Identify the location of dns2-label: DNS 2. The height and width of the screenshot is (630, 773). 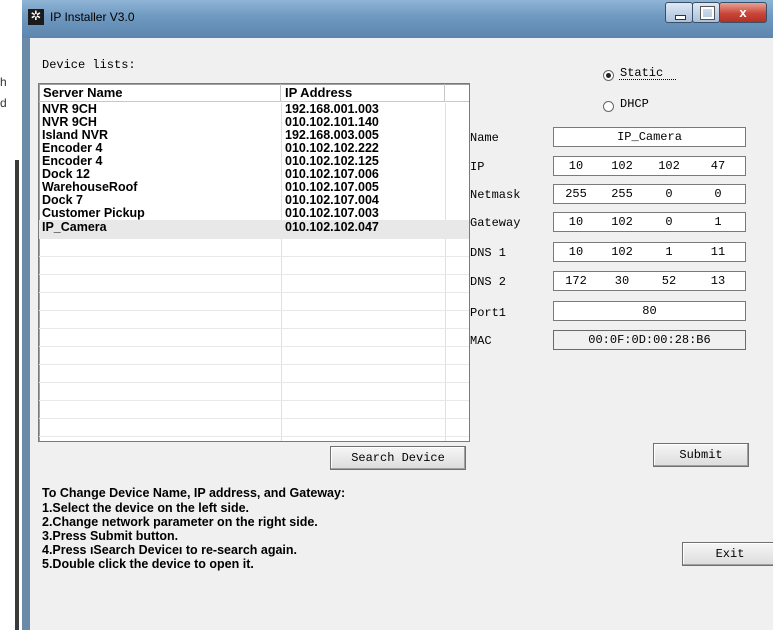
(488, 282).